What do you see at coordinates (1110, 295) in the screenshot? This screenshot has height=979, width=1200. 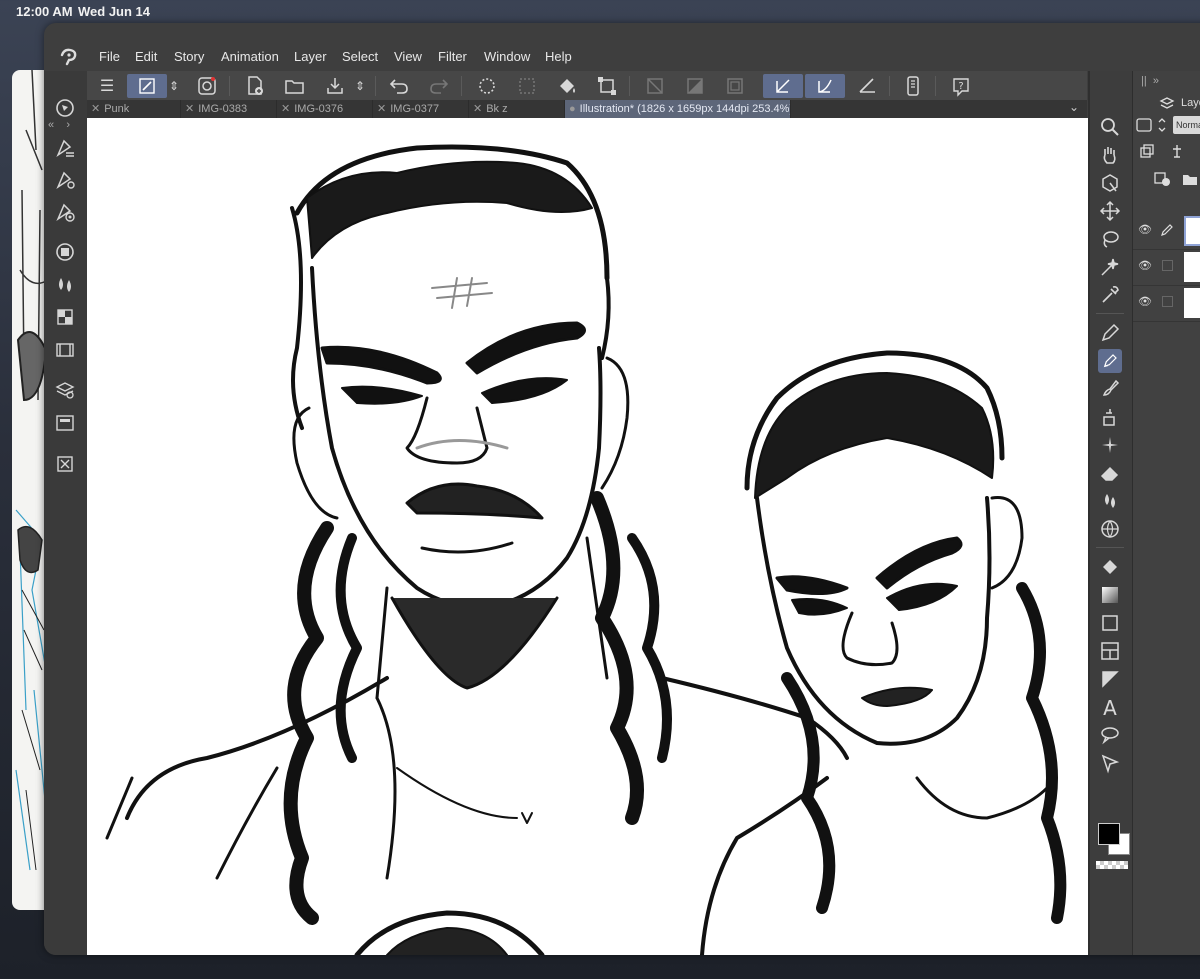 I see `eyedropper-icon` at bounding box center [1110, 295].